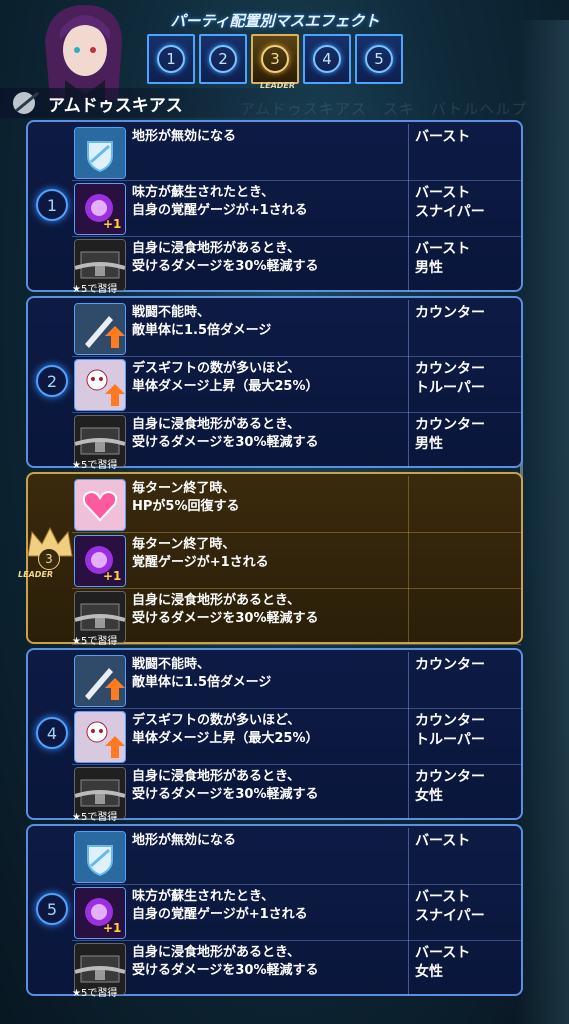  Describe the element at coordinates (52, 909) in the screenshot. I see `position-number-badge: 5` at that location.